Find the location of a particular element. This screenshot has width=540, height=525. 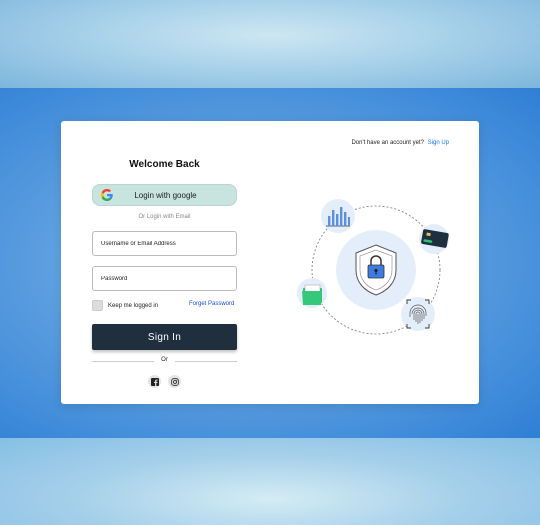

or-login-email-text: Or Login with Email is located at coordinates (164, 217).